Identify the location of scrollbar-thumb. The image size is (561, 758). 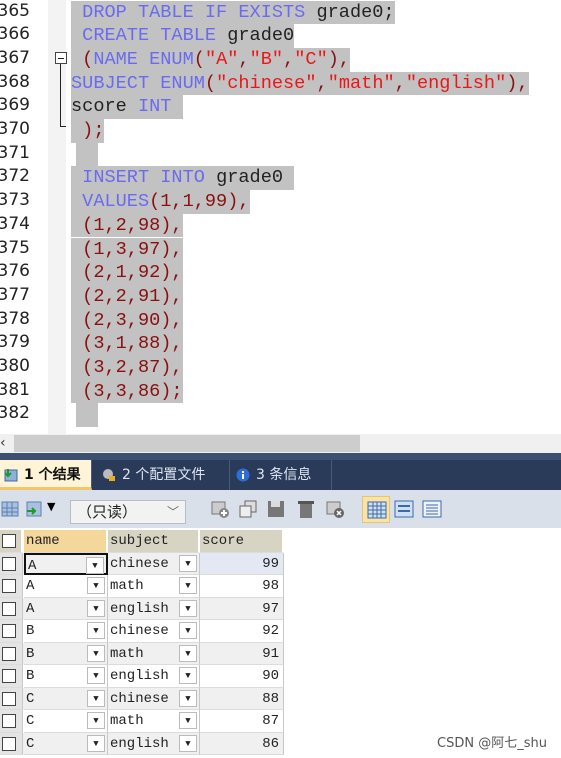
(187, 443).